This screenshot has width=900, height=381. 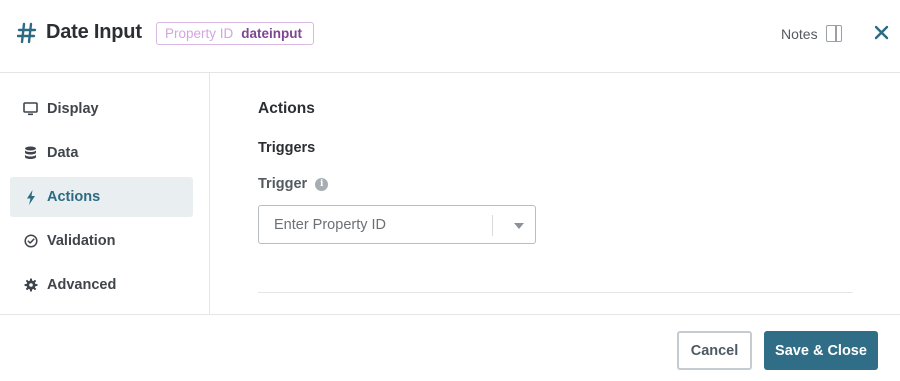 What do you see at coordinates (286, 108) in the screenshot?
I see `section-heading: Actions` at bounding box center [286, 108].